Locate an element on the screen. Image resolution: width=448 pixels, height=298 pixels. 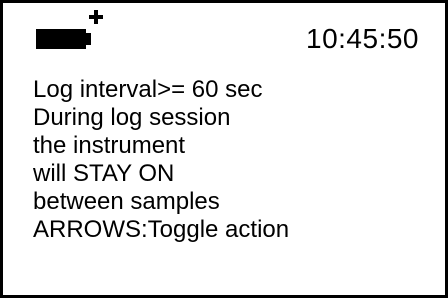
message-line-log-interval: Log interval>= 60 sec is located at coordinates (148, 89).